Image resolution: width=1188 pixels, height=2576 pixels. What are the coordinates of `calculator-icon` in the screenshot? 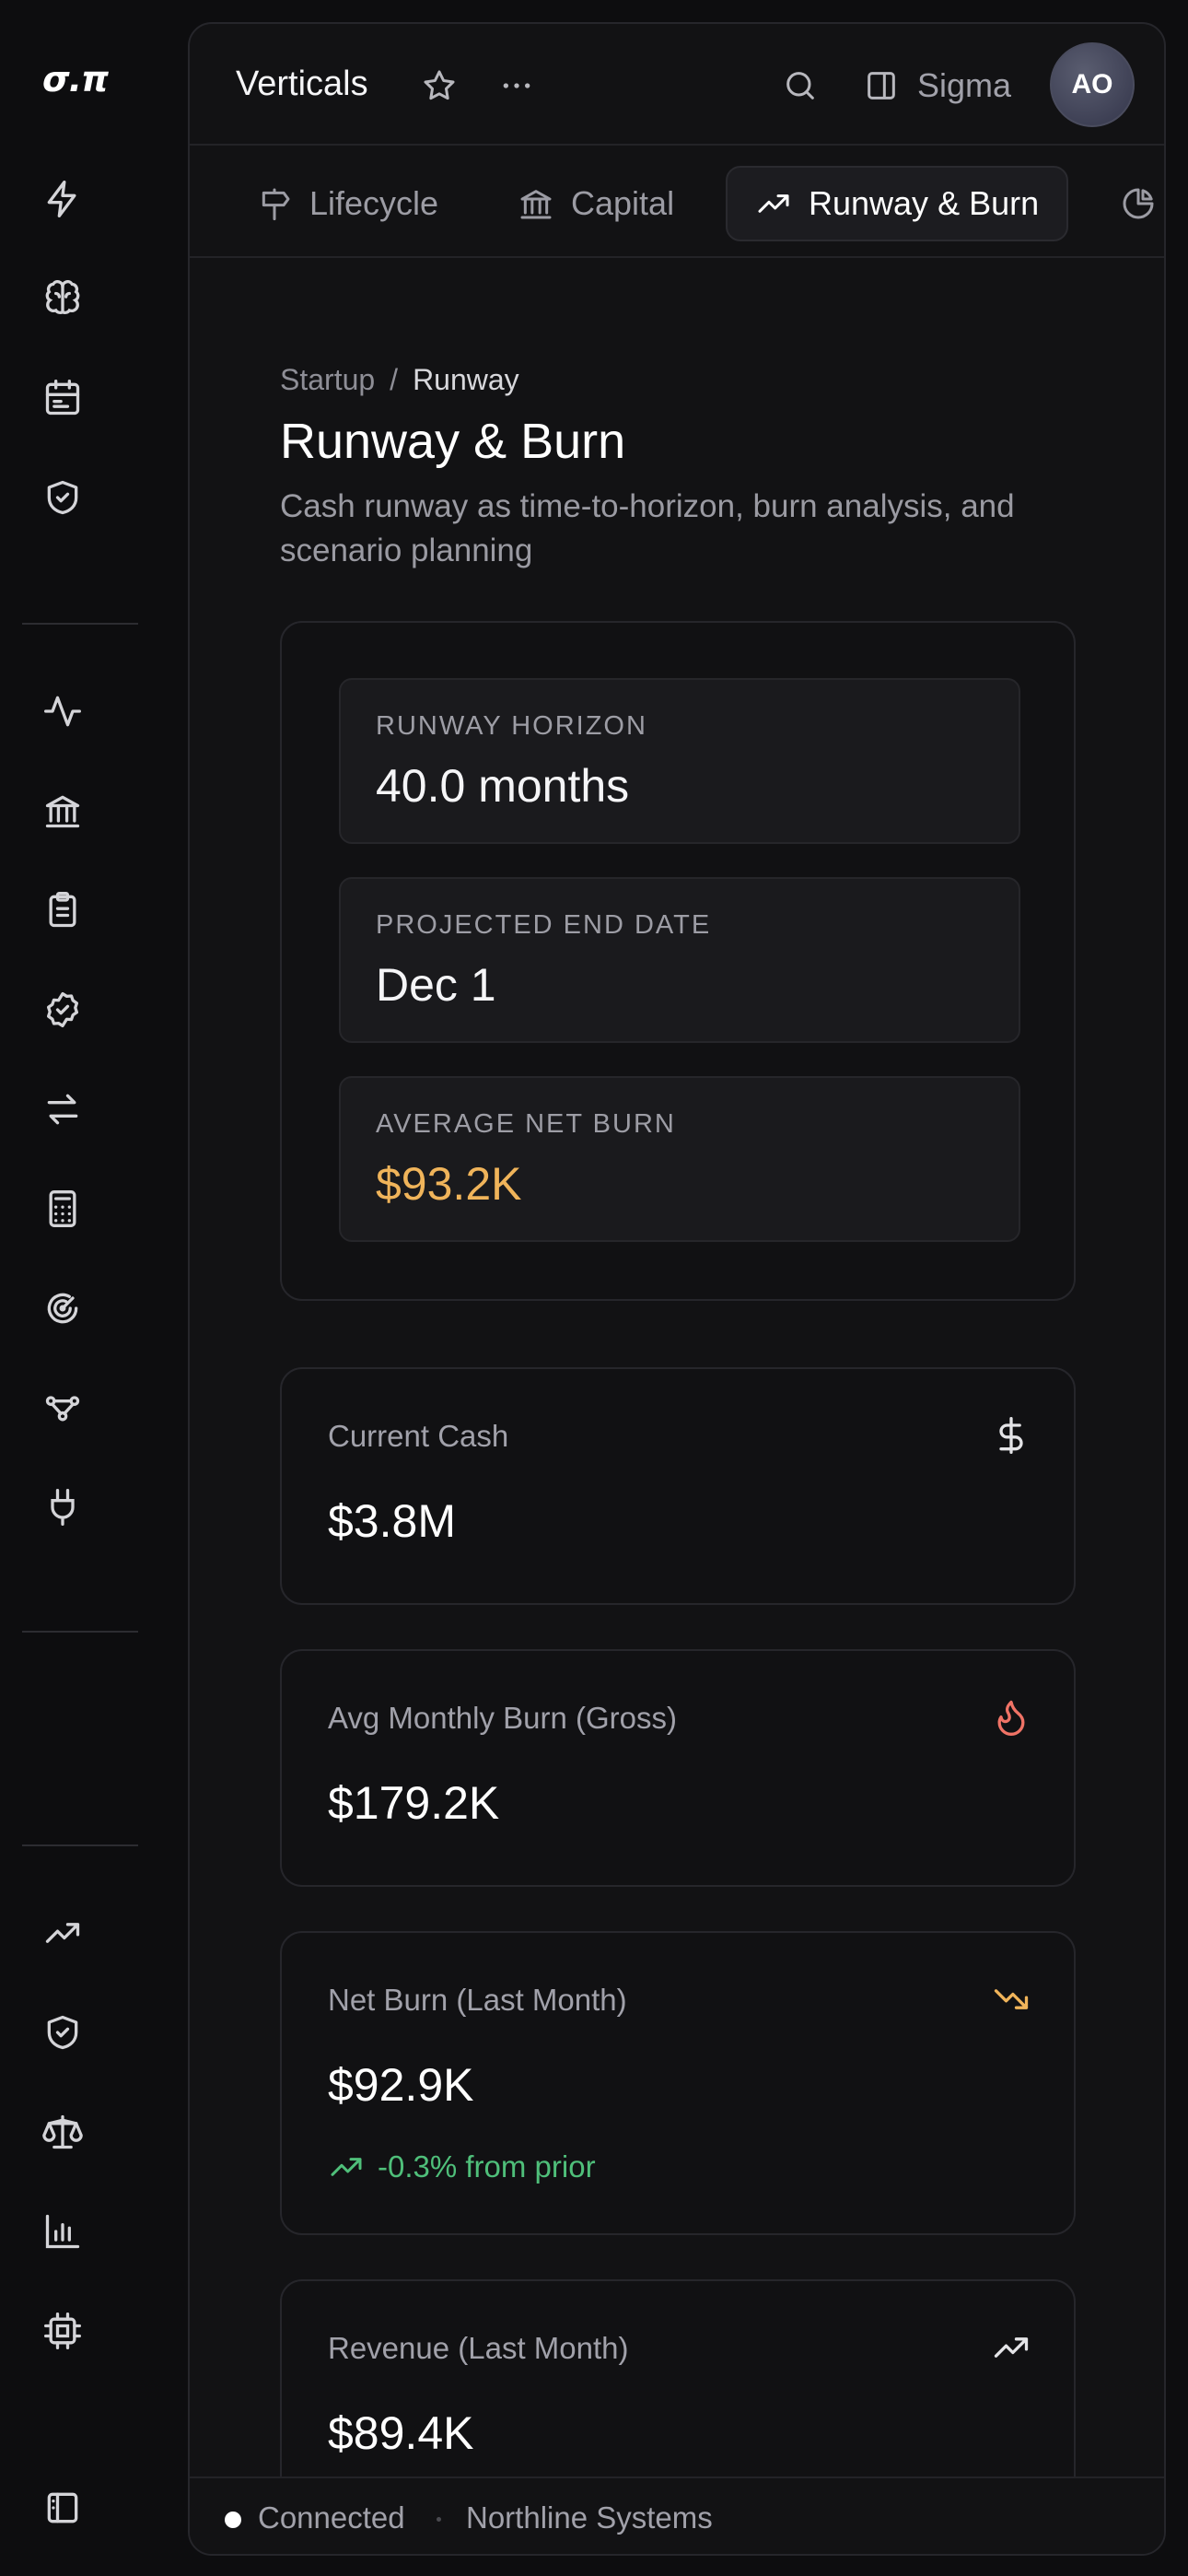 It's located at (63, 1209).